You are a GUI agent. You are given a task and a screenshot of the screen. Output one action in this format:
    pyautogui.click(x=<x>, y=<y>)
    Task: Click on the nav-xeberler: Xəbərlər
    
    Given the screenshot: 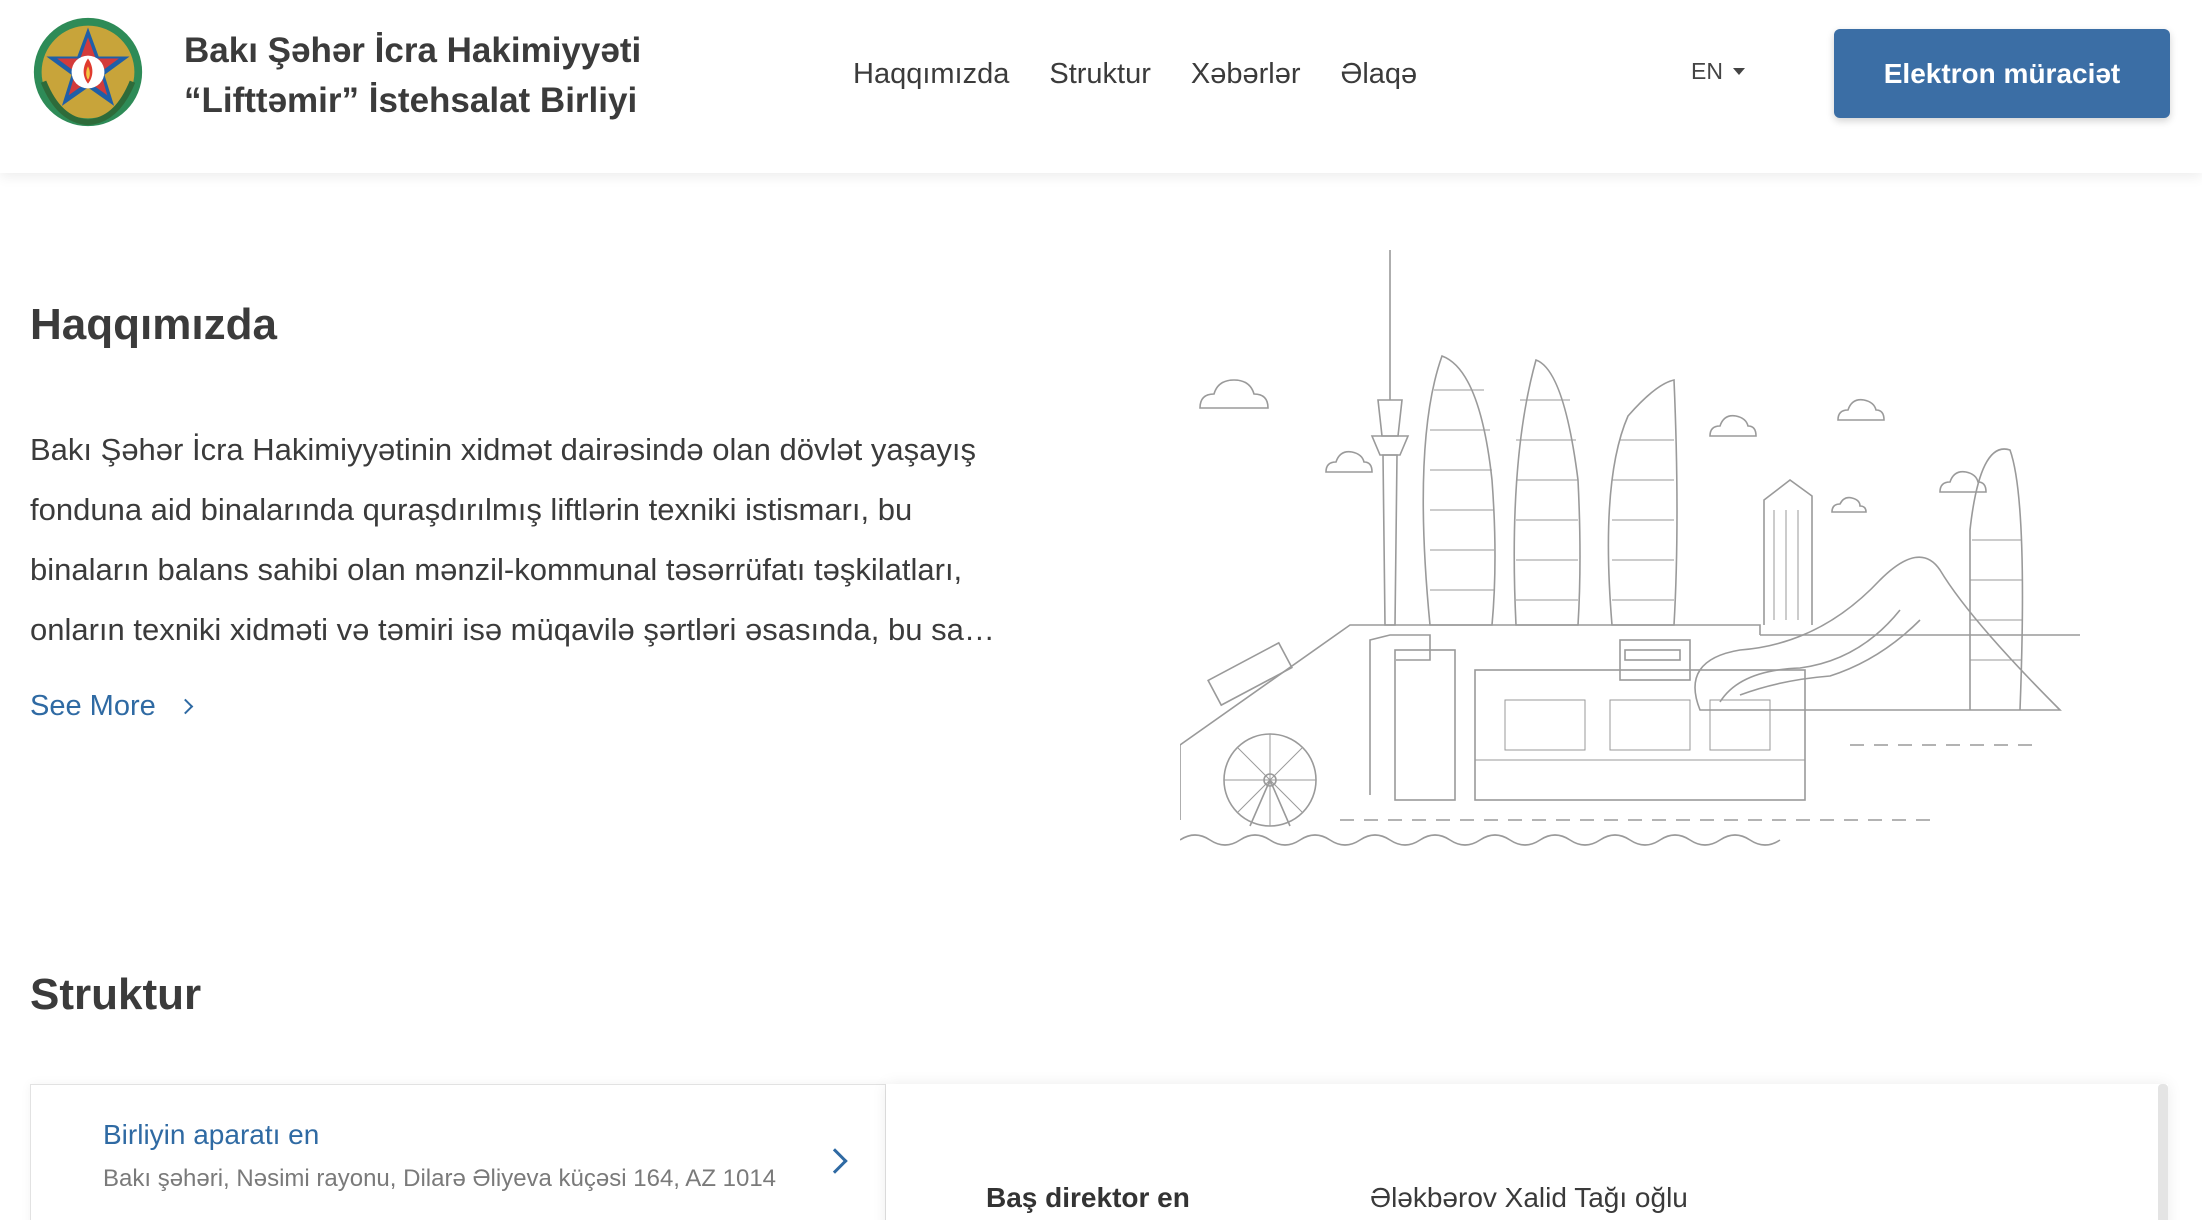 What is the action you would take?
    pyautogui.click(x=1246, y=74)
    